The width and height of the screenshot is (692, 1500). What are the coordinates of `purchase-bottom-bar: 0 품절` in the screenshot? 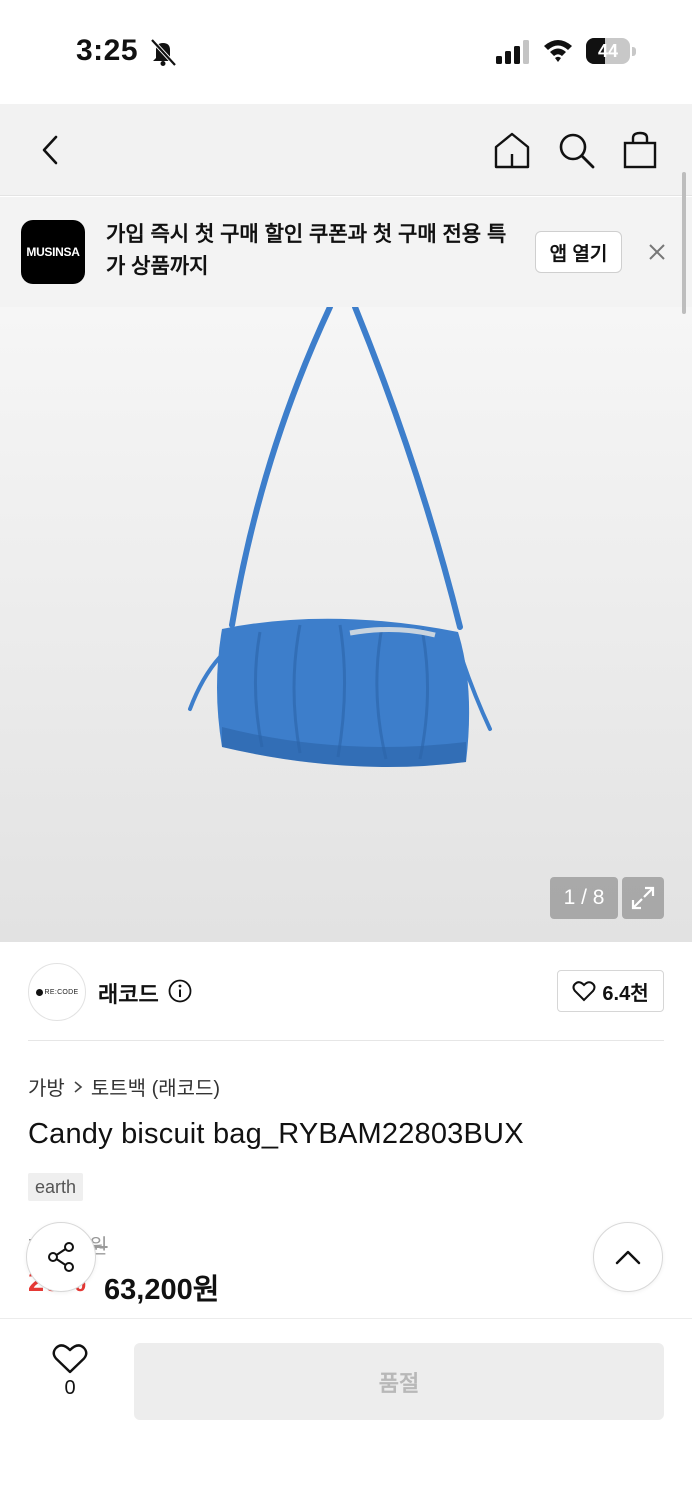 It's located at (346, 1409).